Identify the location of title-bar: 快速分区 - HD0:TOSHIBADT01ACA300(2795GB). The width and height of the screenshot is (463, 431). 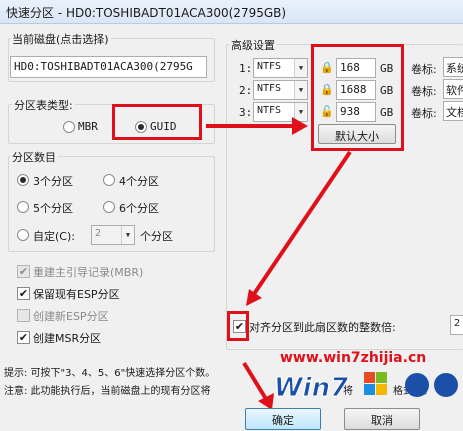
(231, 12).